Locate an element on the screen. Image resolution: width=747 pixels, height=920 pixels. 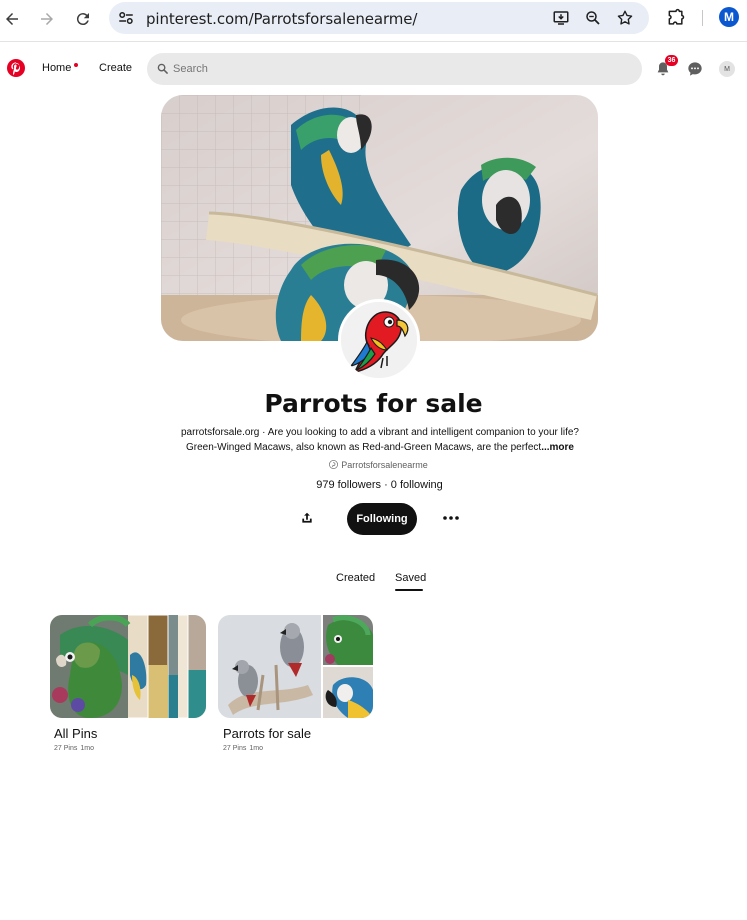
ellipsis-icon is located at coordinates (451, 518).